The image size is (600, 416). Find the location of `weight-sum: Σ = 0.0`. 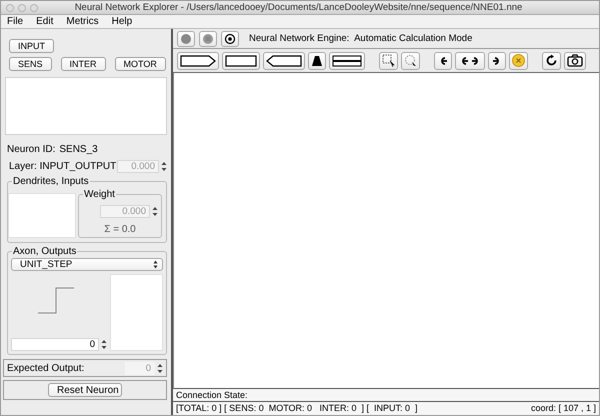

weight-sum: Σ = 0.0 is located at coordinates (120, 229).